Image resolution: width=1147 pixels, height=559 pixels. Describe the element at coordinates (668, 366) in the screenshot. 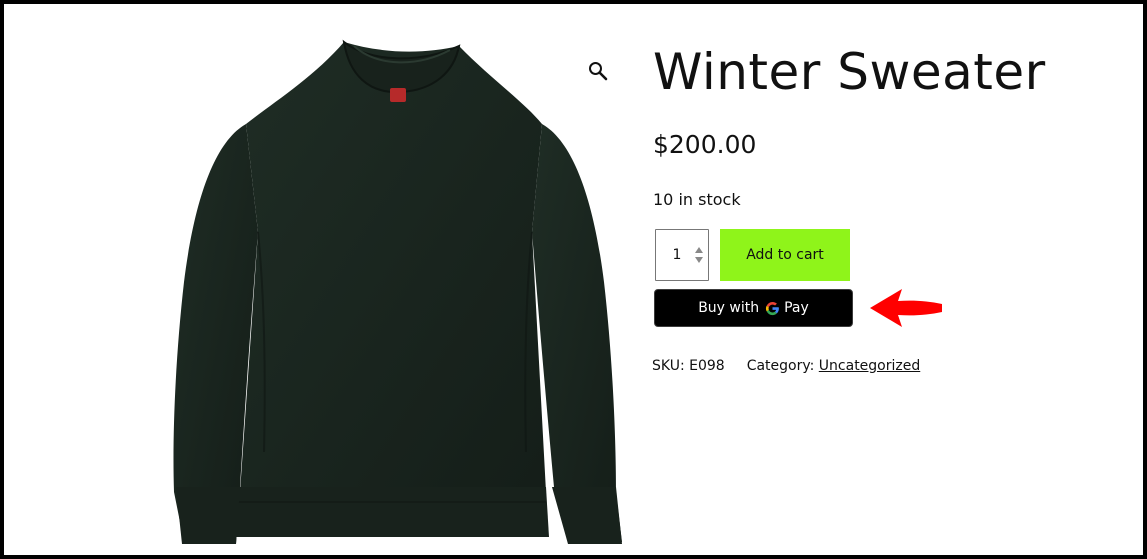

I see `sku-label: SKU:` at that location.